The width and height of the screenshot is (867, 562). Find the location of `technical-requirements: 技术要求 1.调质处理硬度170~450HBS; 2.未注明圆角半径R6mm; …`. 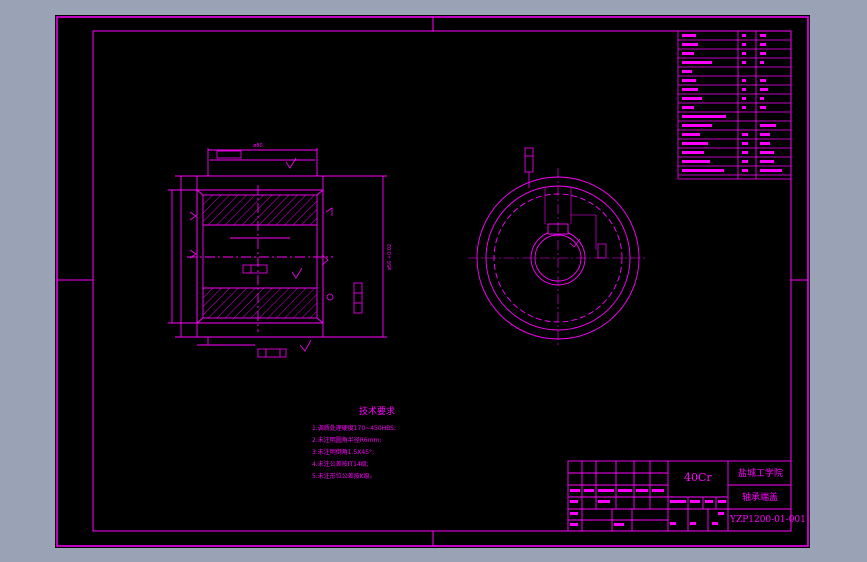

technical-requirements: 技术要求 1.调质处理硬度170~450HBS; 2.未注明圆角半径R6mm; … is located at coordinates (392, 443).